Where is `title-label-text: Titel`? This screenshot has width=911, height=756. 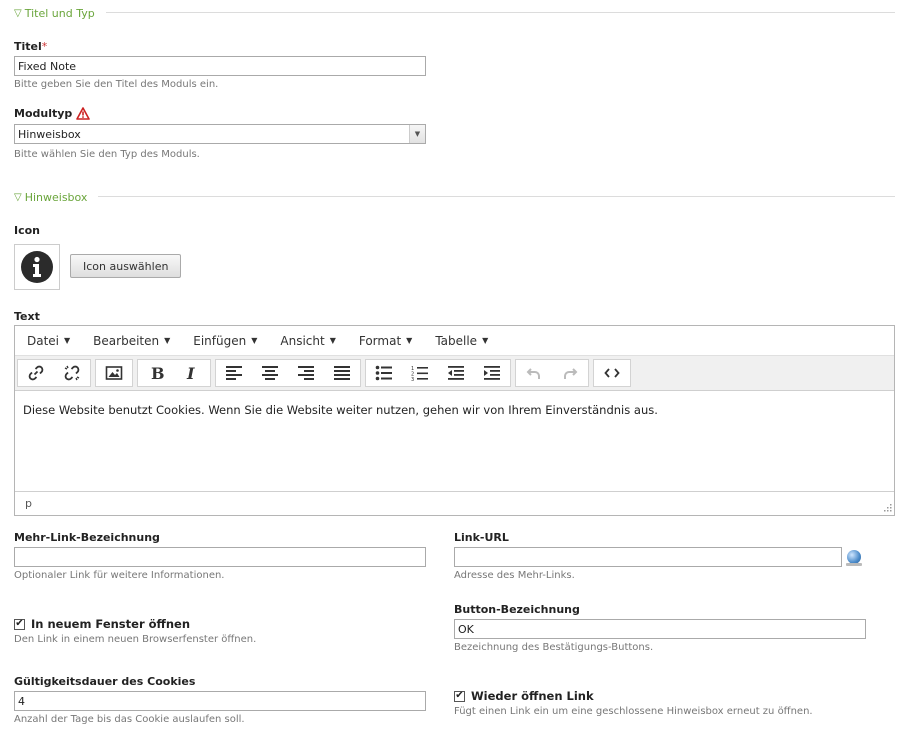
title-label-text: Titel is located at coordinates (28, 46).